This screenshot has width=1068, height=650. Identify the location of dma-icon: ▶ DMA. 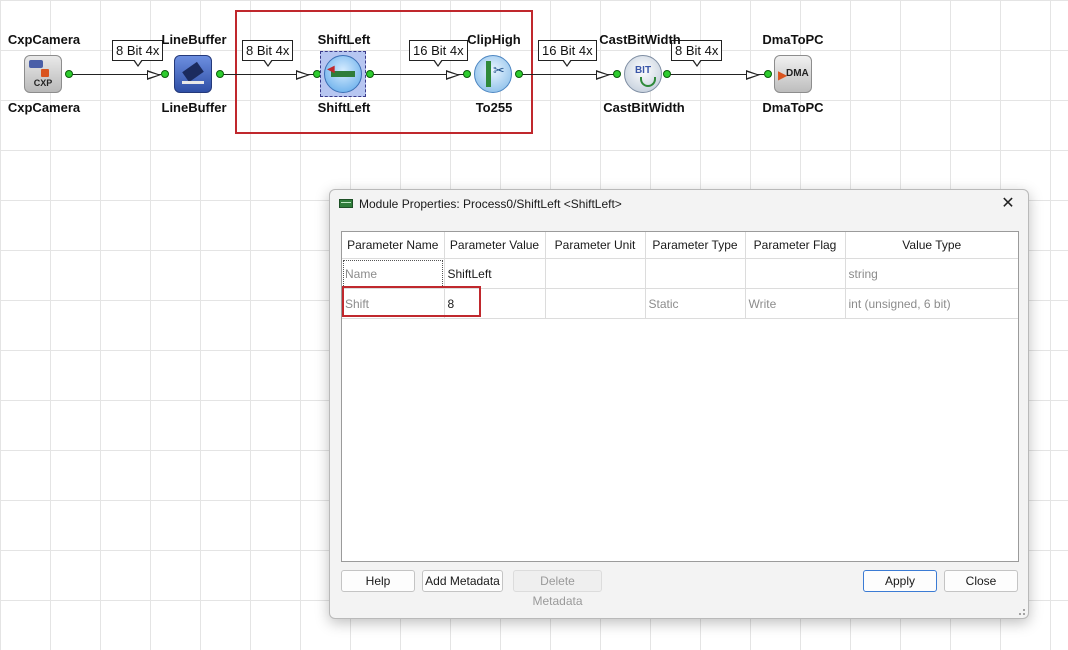
(793, 74).